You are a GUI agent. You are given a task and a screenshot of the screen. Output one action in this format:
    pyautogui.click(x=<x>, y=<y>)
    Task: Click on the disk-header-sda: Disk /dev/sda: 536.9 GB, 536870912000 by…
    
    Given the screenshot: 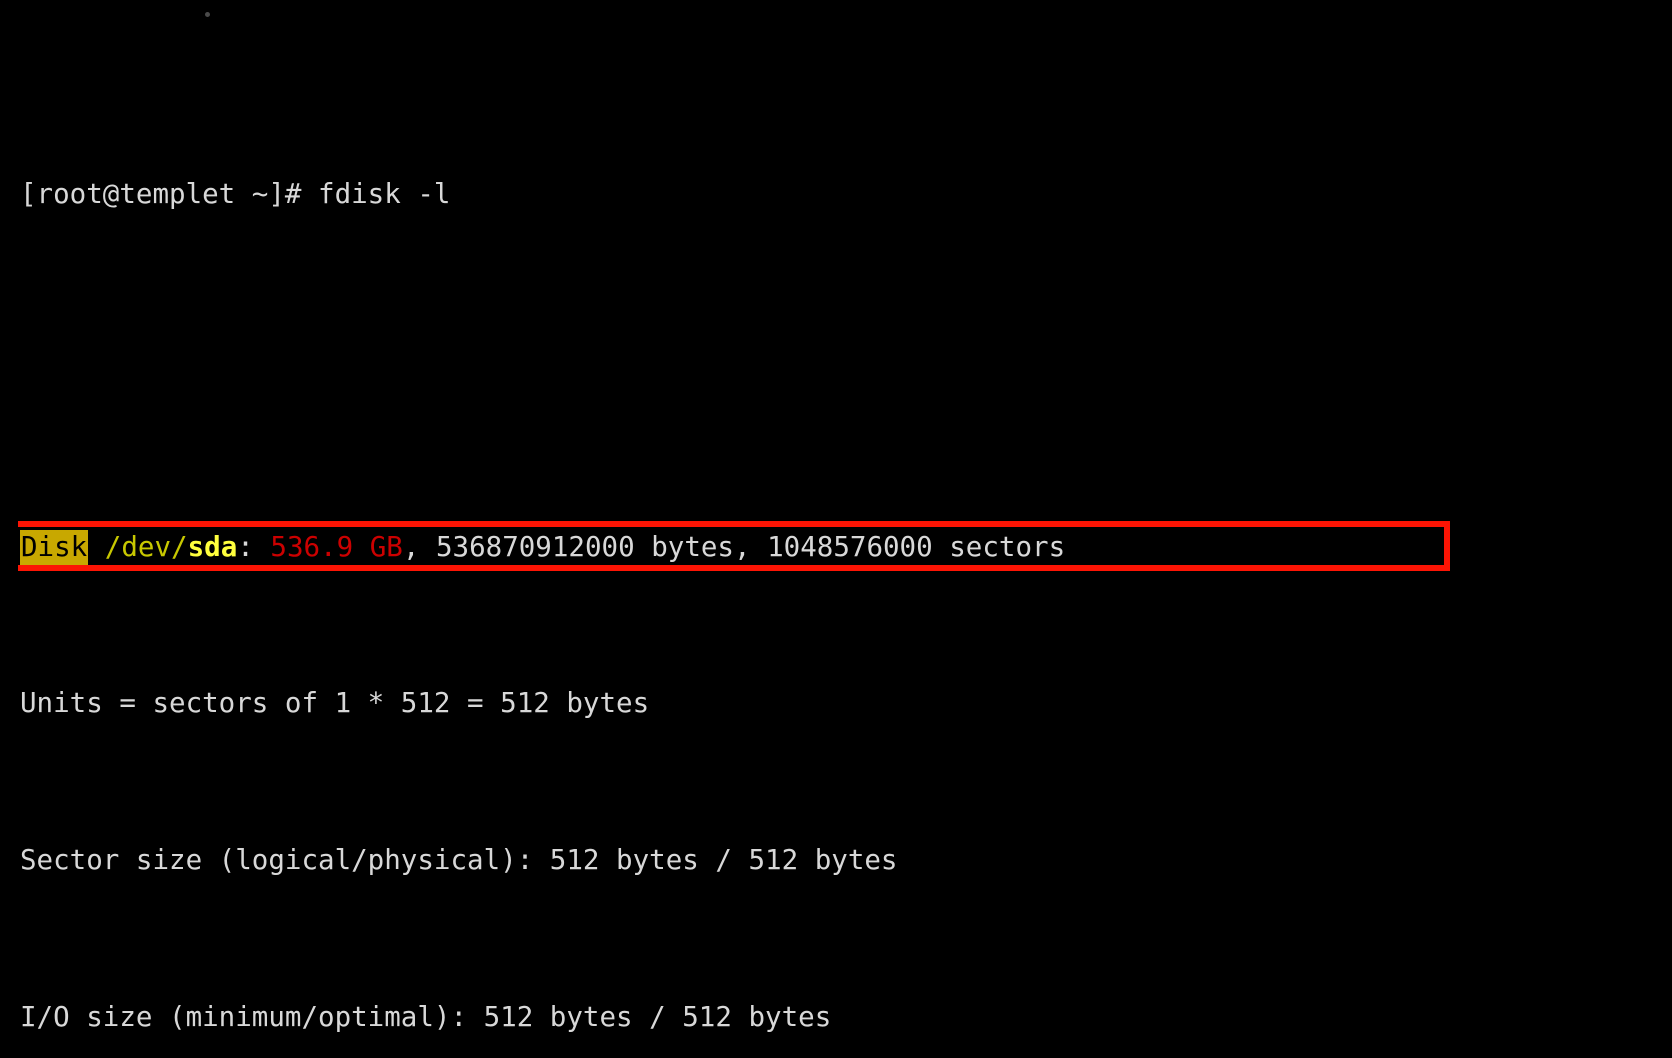 What is the action you would take?
    pyautogui.click(x=846, y=547)
    